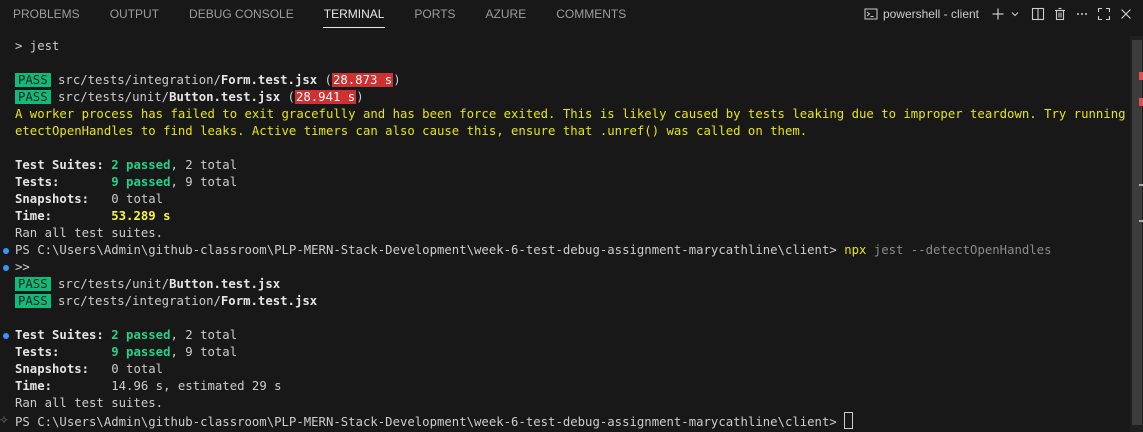  What do you see at coordinates (147, 284) in the screenshot?
I see `test-result-row: PASS src/tests/unit/Button.test.jsx` at bounding box center [147, 284].